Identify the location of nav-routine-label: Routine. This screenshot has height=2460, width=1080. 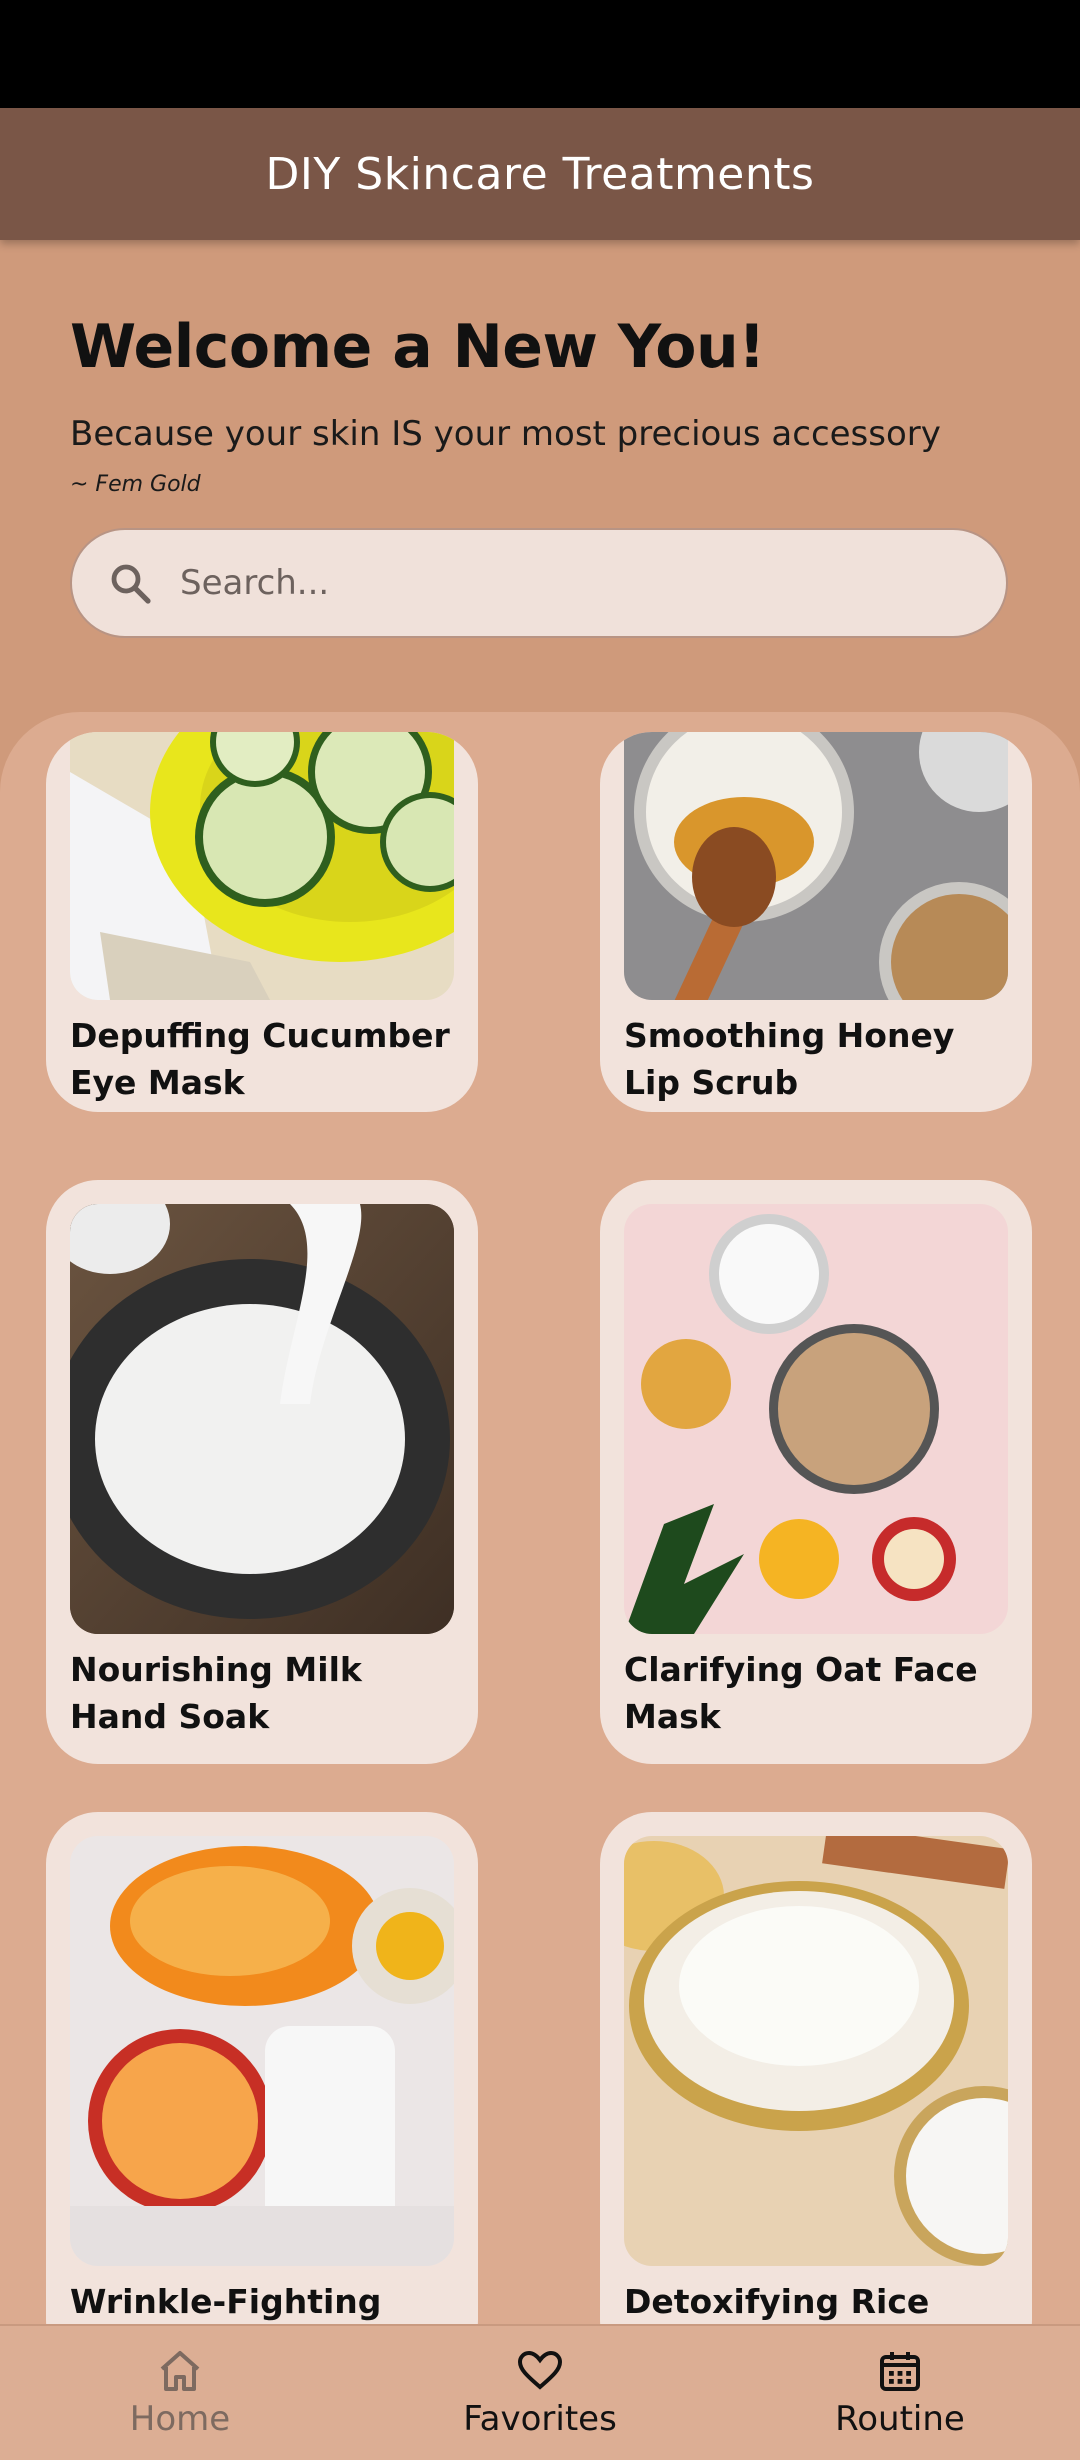
(900, 2419).